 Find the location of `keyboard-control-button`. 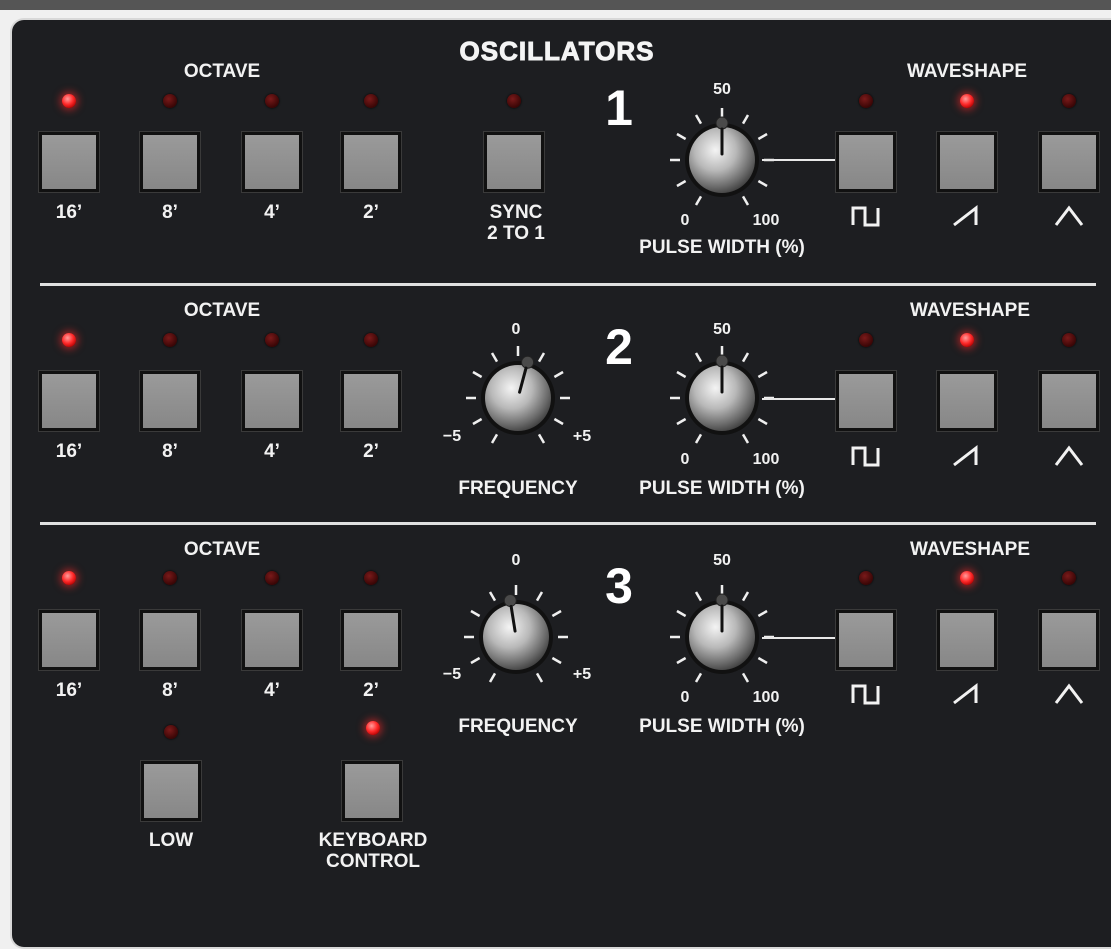

keyboard-control-button is located at coordinates (372, 791).